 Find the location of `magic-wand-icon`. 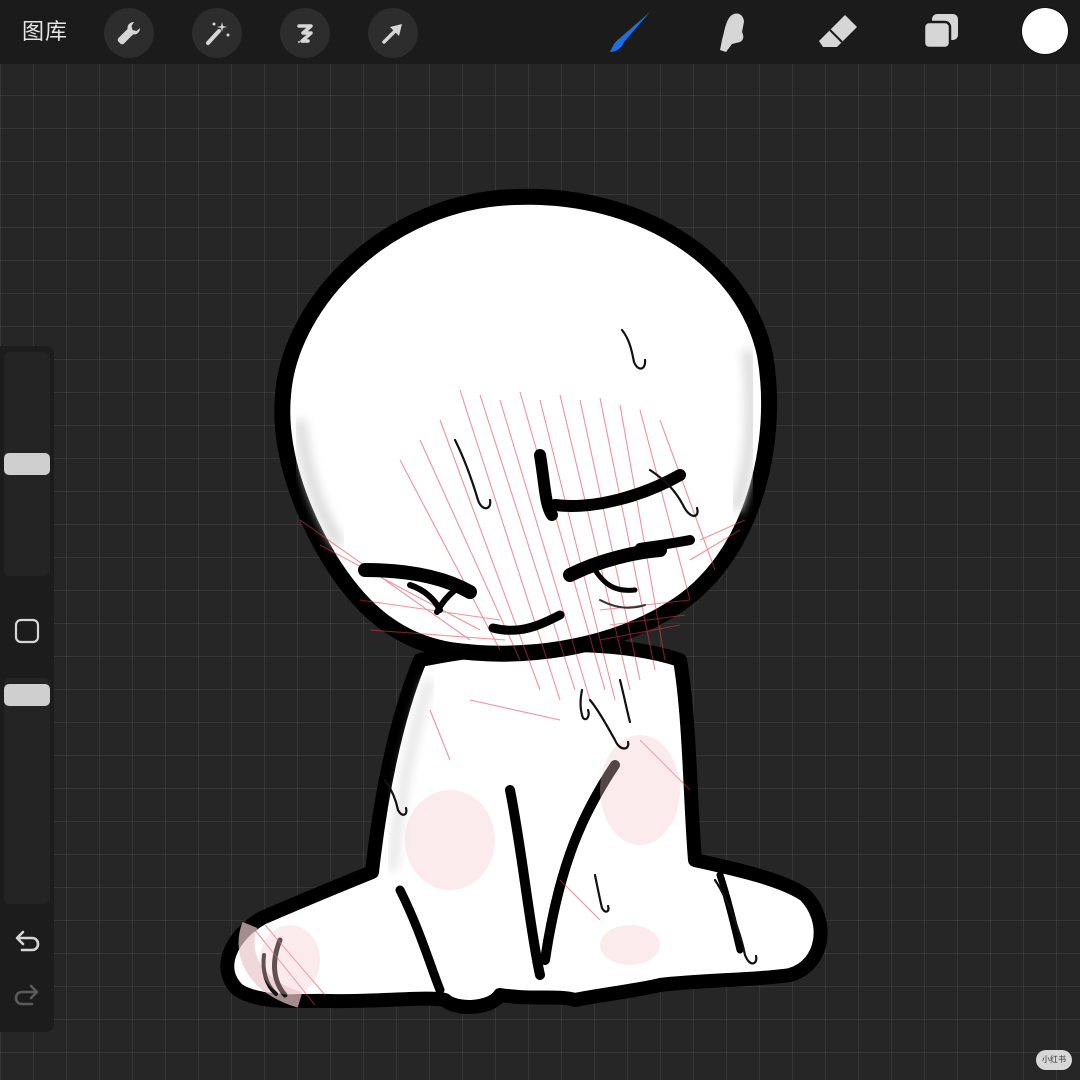

magic-wand-icon is located at coordinates (218, 33).